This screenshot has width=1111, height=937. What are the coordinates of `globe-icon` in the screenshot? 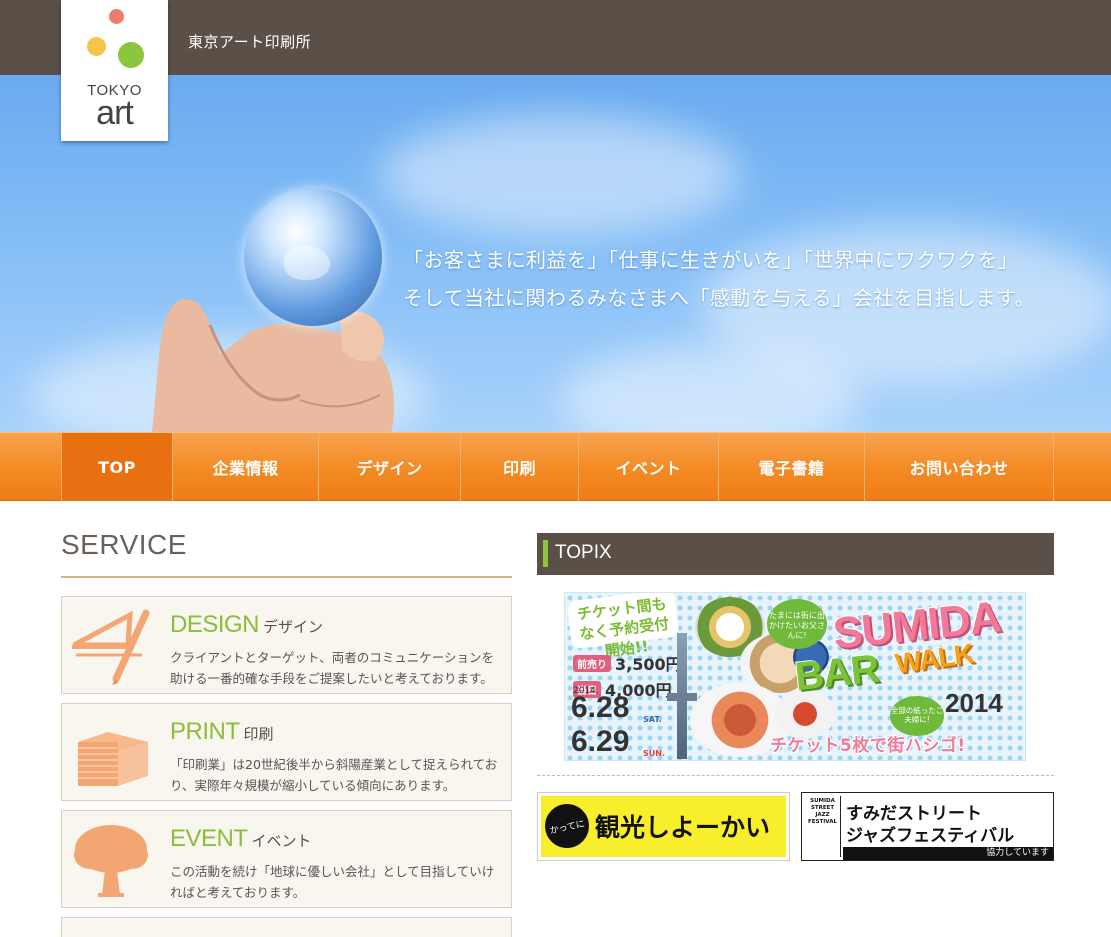 It's located at (313, 257).